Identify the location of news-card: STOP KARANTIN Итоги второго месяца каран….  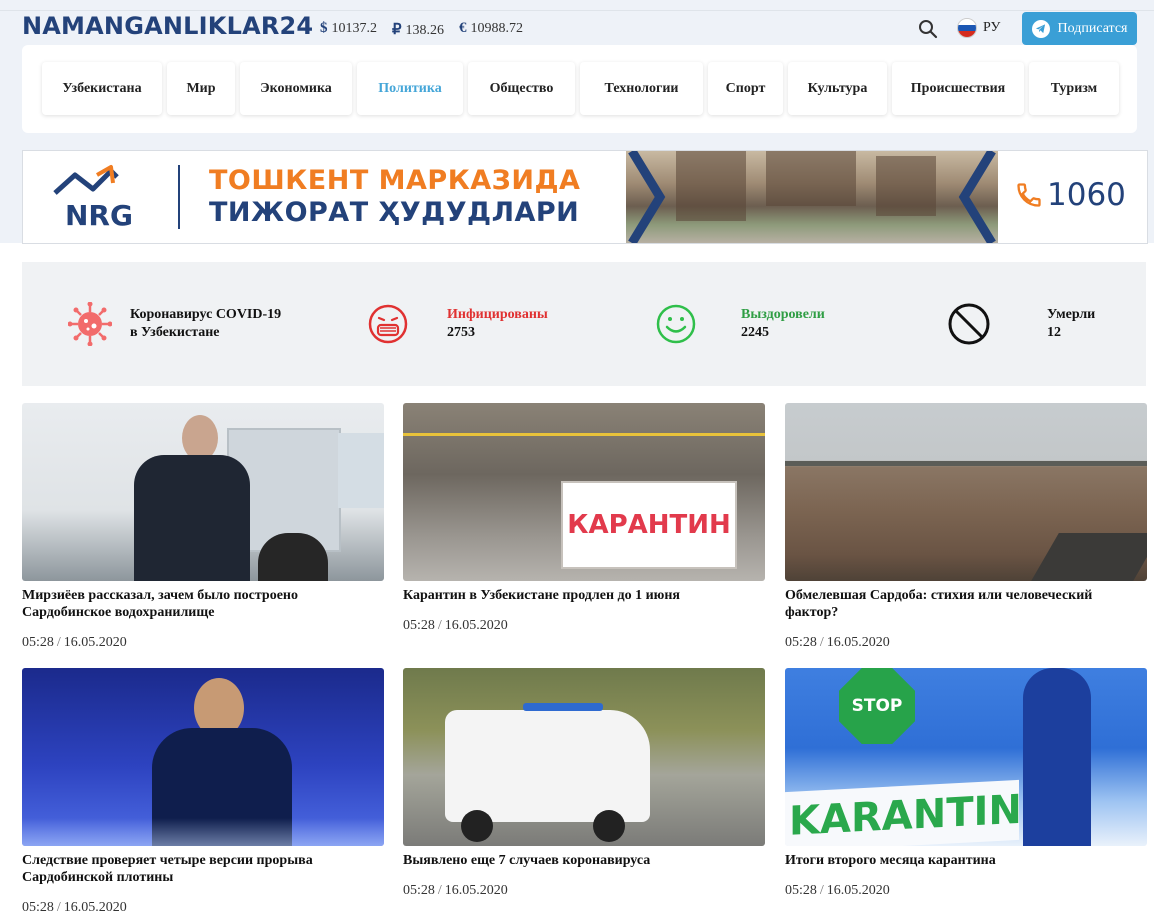
(966, 783).